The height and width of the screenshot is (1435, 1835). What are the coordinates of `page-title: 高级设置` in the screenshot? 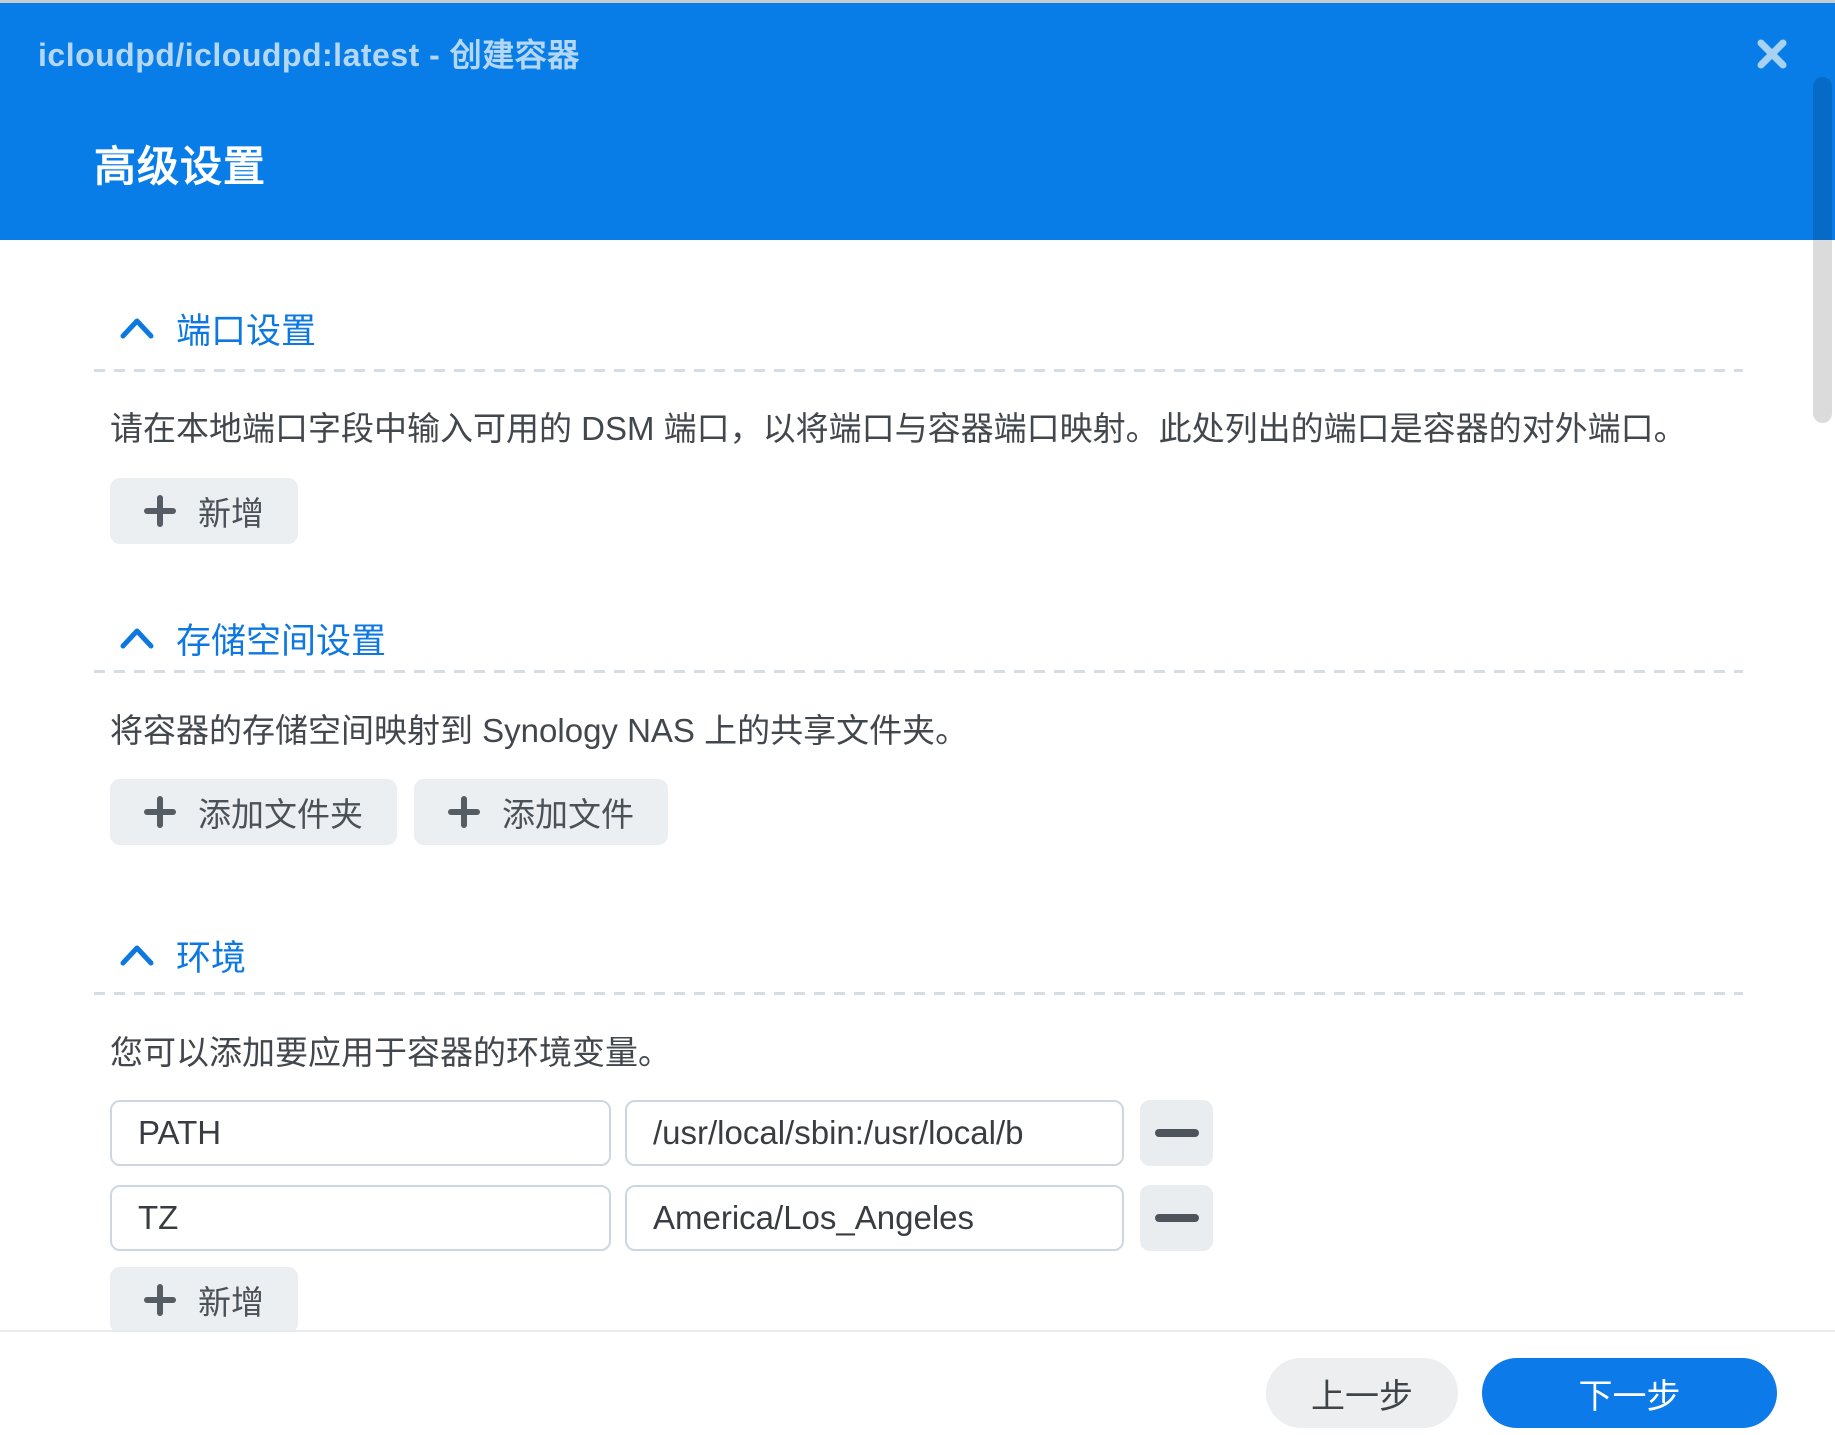 It's located at (180, 166).